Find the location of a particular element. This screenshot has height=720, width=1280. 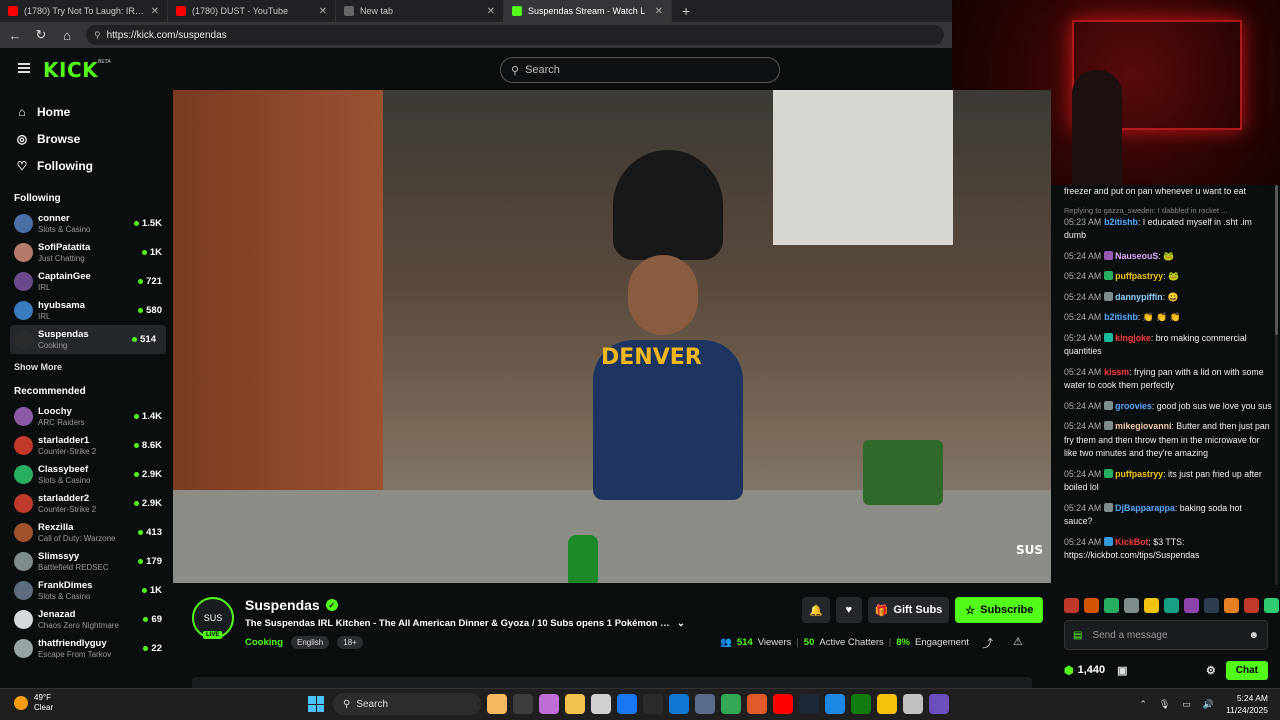

kick-logo: KICK is located at coordinates (70, 70).